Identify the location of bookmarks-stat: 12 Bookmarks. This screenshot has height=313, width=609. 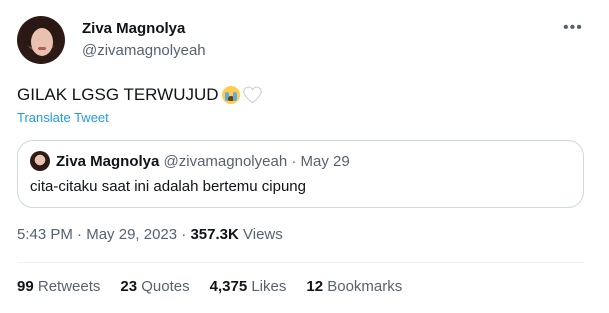
(354, 286).